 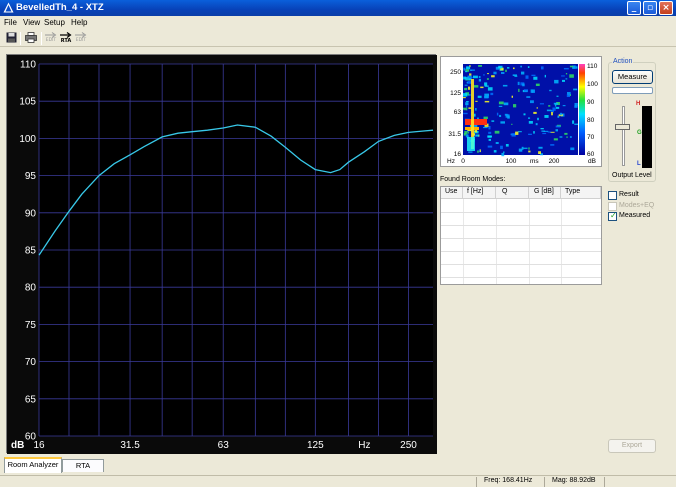 I want to click on waterfall-colorbar-tick: 80, so click(x=591, y=120).